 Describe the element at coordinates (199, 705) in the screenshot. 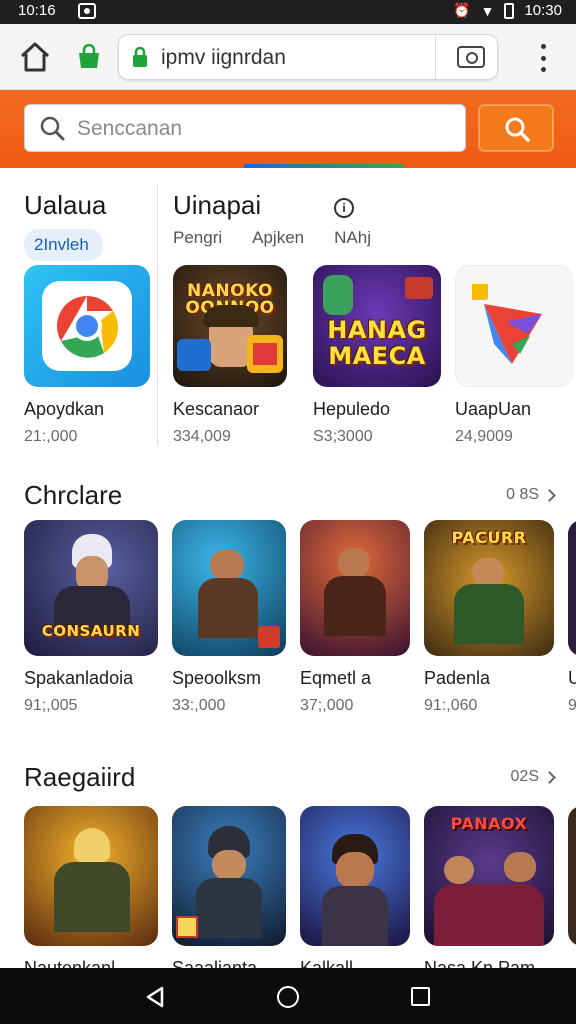

I see `game-count: 33:,000` at that location.